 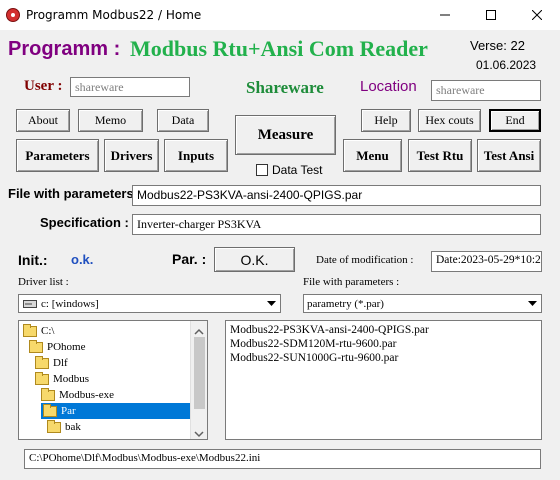 What do you see at coordinates (314, 358) in the screenshot?
I see `file-list-item: Modbus22-SUN1000G-rtu-9600.par` at bounding box center [314, 358].